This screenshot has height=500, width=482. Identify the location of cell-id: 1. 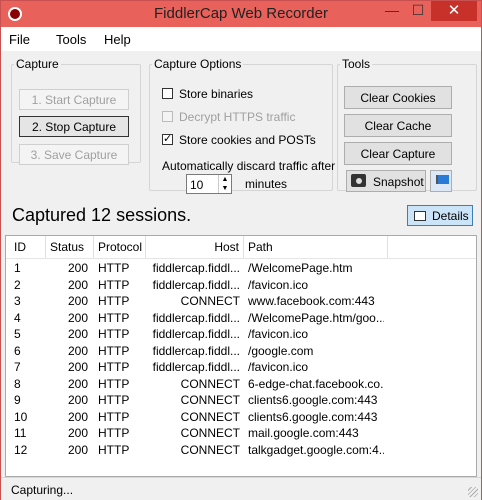
(17, 268).